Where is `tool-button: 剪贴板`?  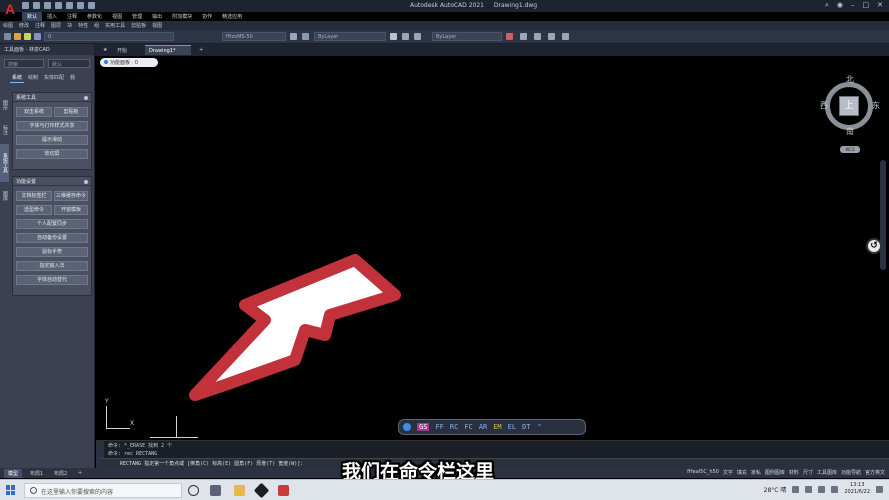 tool-button: 剪贴板 is located at coordinates (71, 112).